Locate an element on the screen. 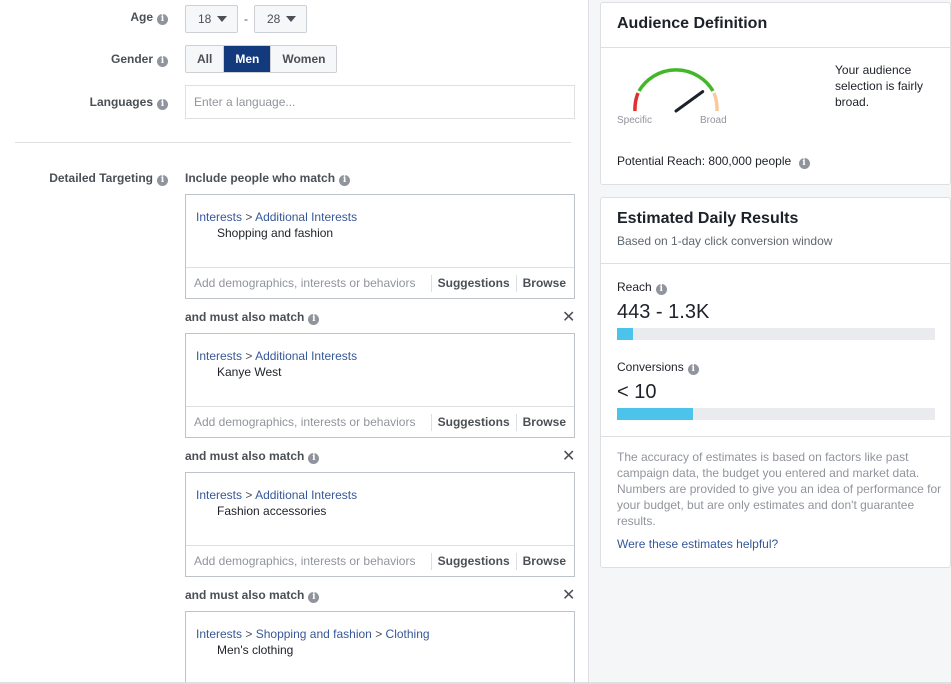 This screenshot has width=951, height=684. reach-bar is located at coordinates (776, 334).